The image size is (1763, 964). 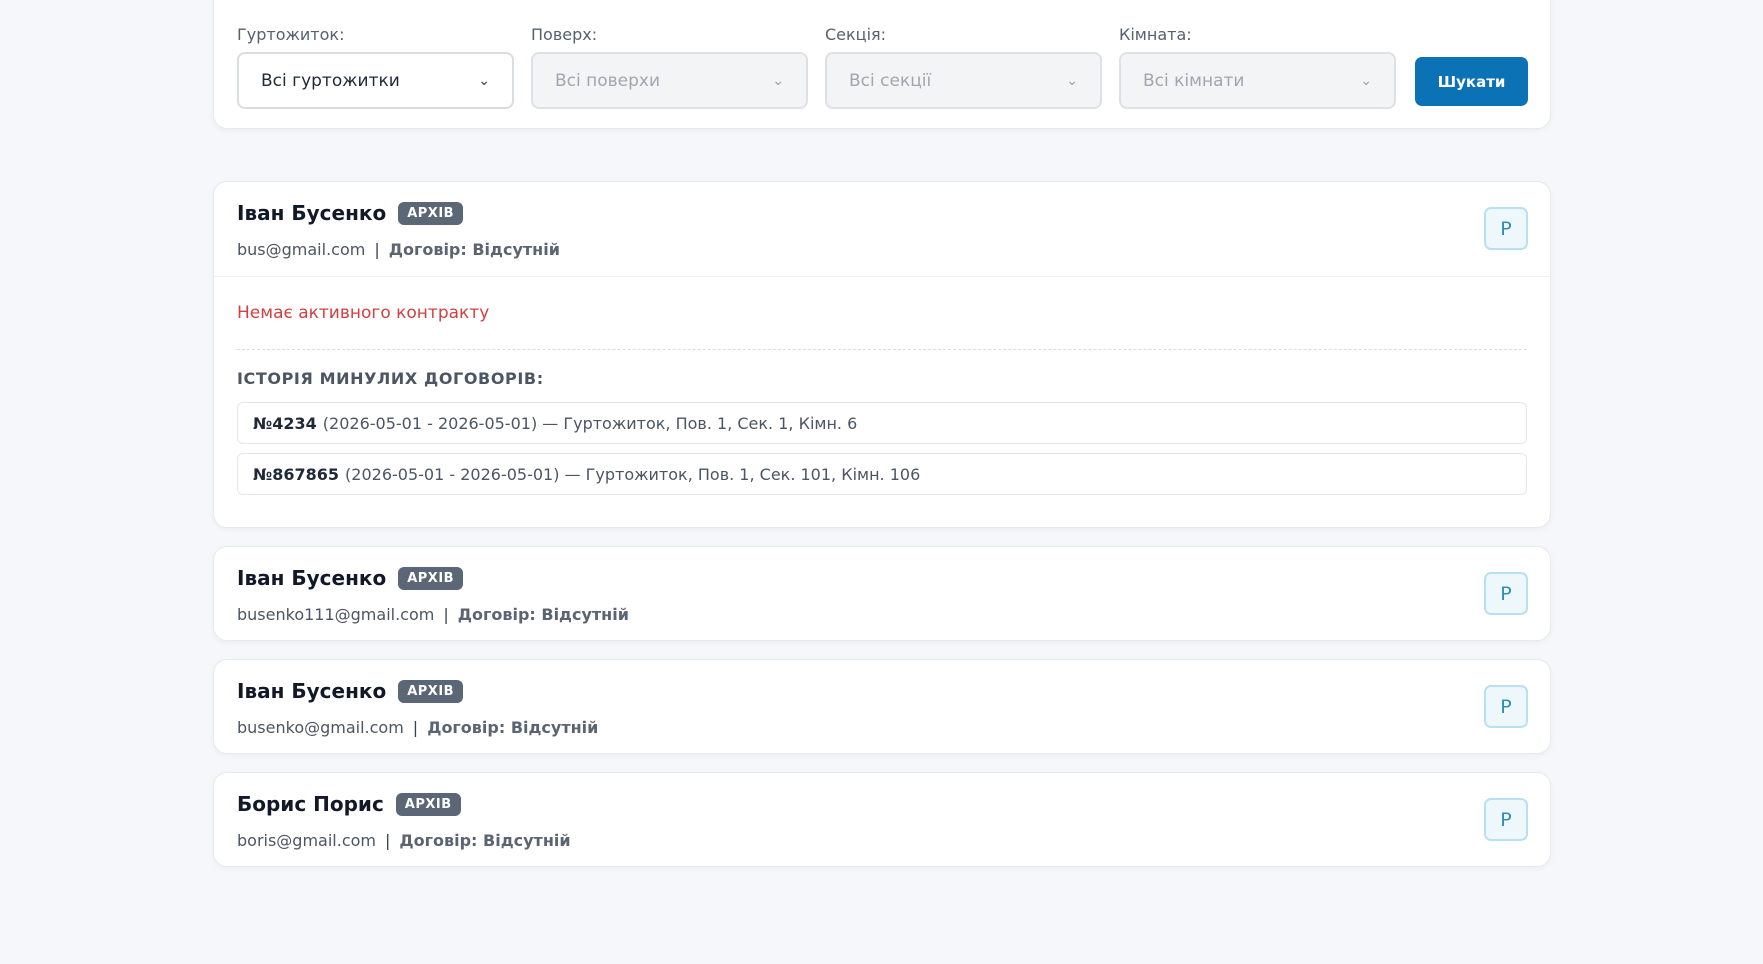 I want to click on student-meta: busenko@gmail.com | Договір: Відсутній, so click(x=418, y=727).